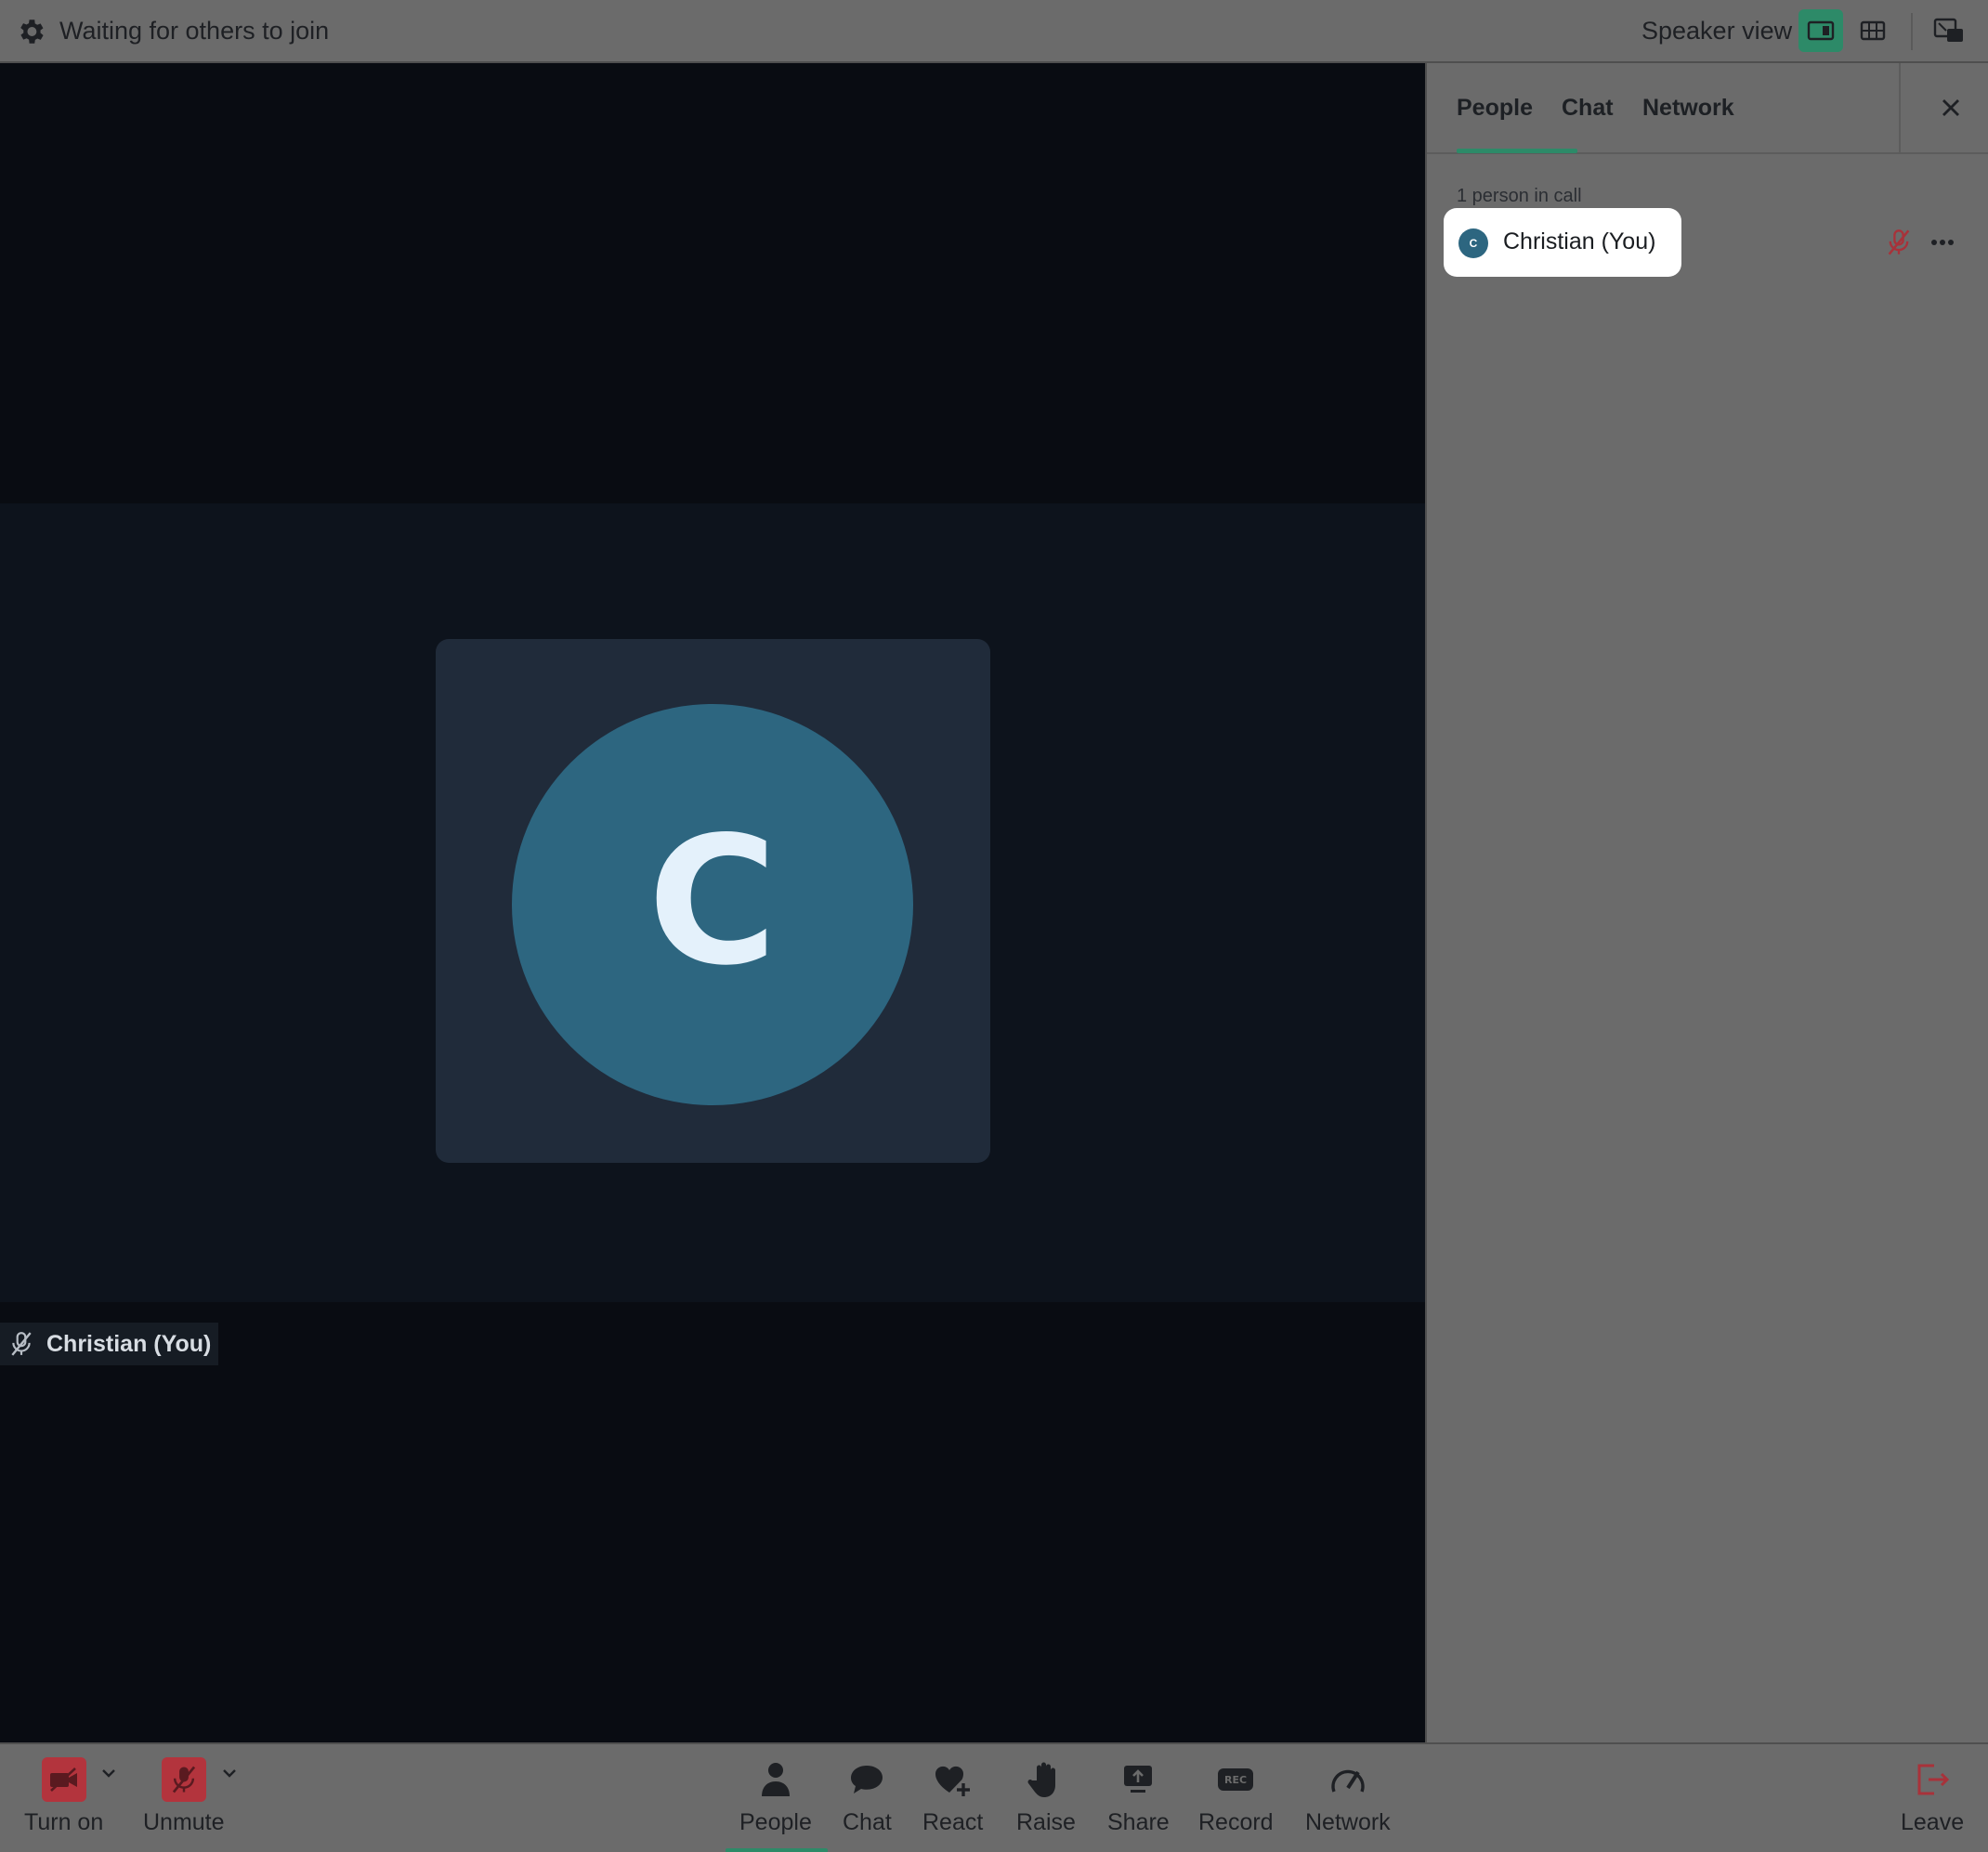 The width and height of the screenshot is (1988, 1852). I want to click on avatar-card: C, so click(713, 901).